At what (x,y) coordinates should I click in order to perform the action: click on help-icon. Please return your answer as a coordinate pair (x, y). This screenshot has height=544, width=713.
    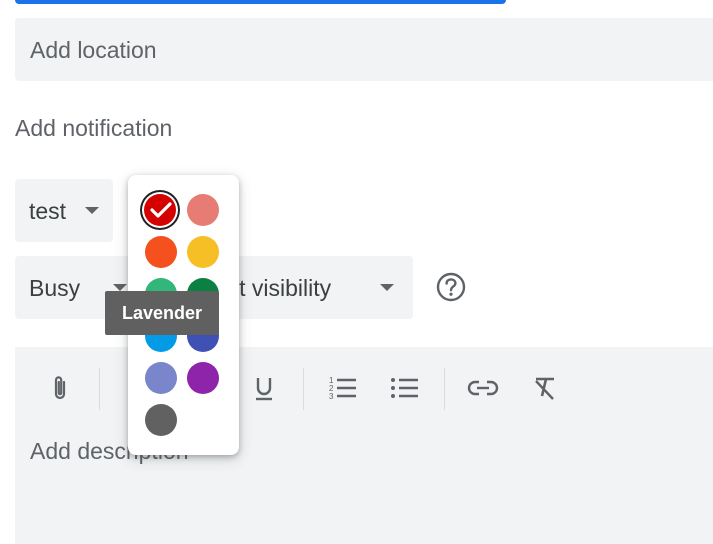
    Looking at the image, I should click on (451, 287).